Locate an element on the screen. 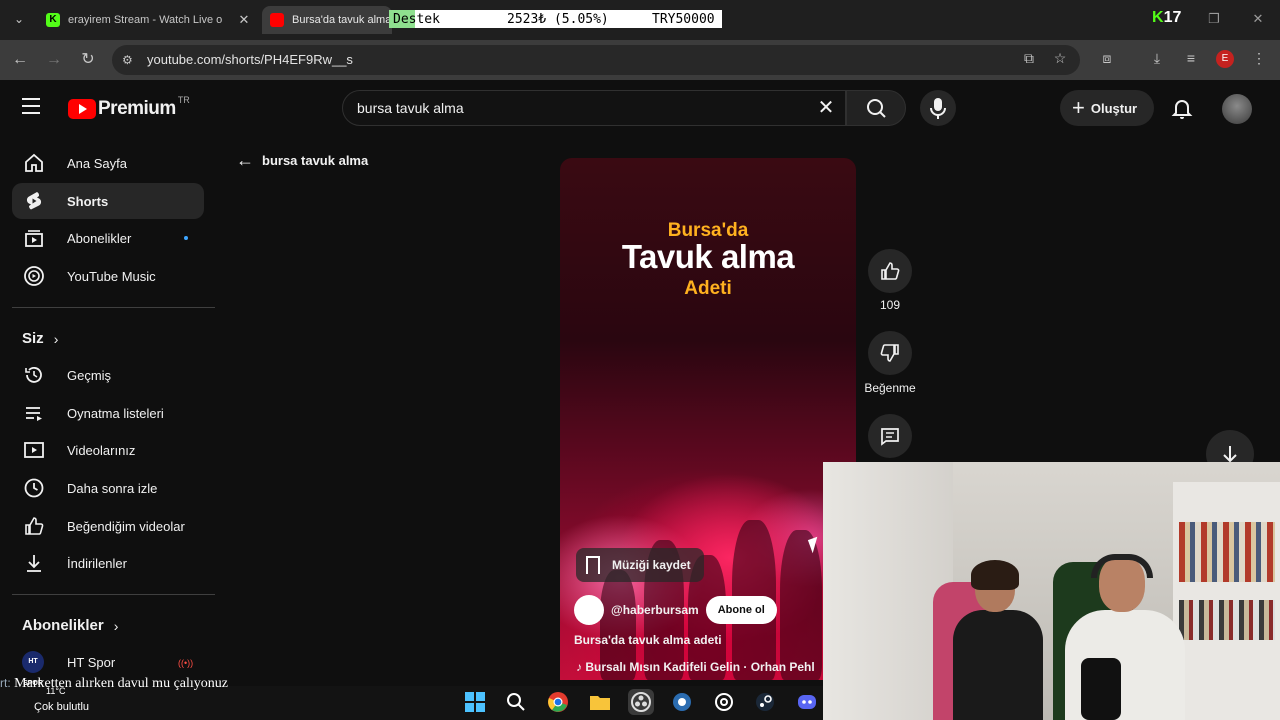  close-window-icon: ✕ is located at coordinates (1258, 19).